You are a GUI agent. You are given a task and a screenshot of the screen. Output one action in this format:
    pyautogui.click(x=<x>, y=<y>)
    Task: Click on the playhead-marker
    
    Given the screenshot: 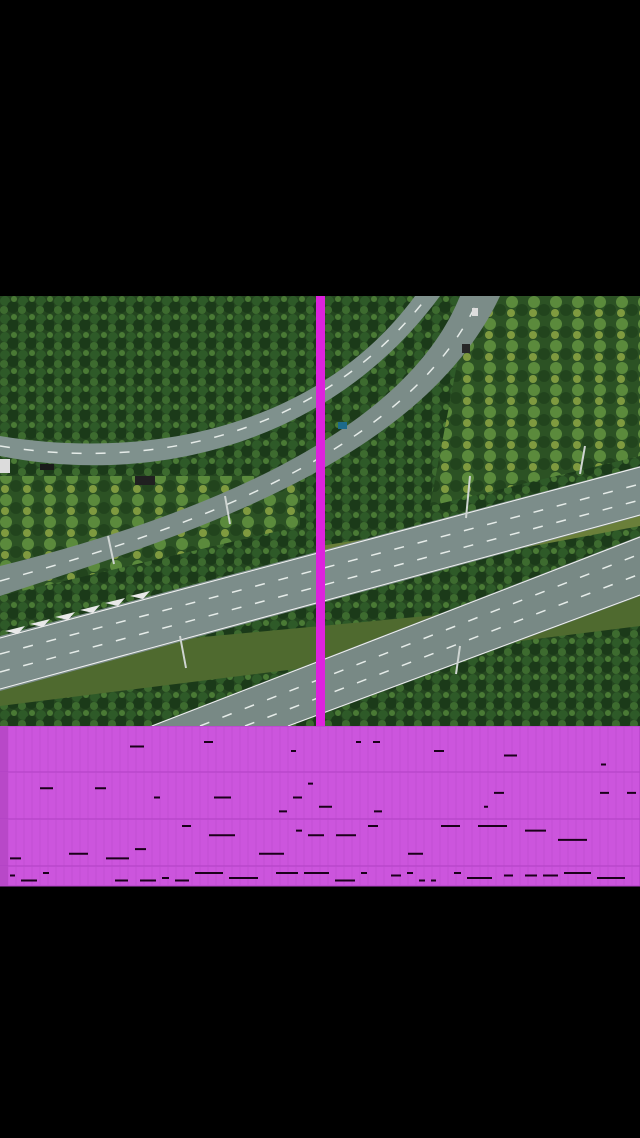 What is the action you would take?
    pyautogui.click(x=320, y=511)
    